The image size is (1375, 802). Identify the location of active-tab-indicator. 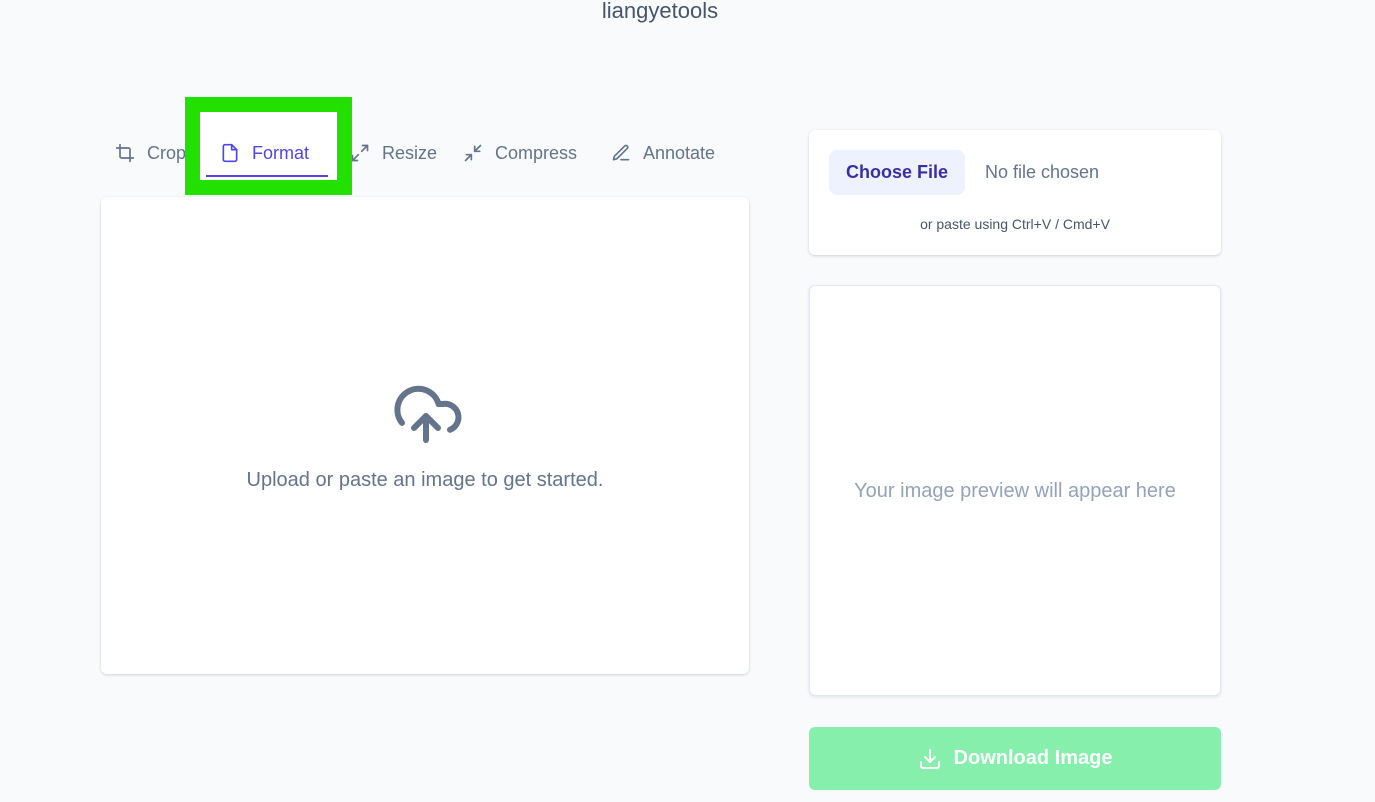
(267, 176).